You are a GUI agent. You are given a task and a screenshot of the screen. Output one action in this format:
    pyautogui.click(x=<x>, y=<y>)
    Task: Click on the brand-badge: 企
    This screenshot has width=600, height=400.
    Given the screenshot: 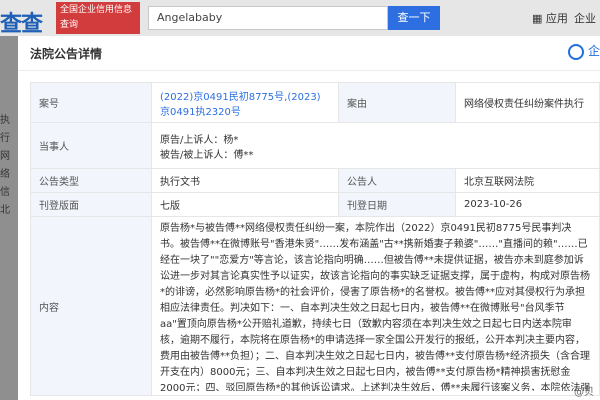 What is the action you would take?
    pyautogui.click(x=583, y=51)
    